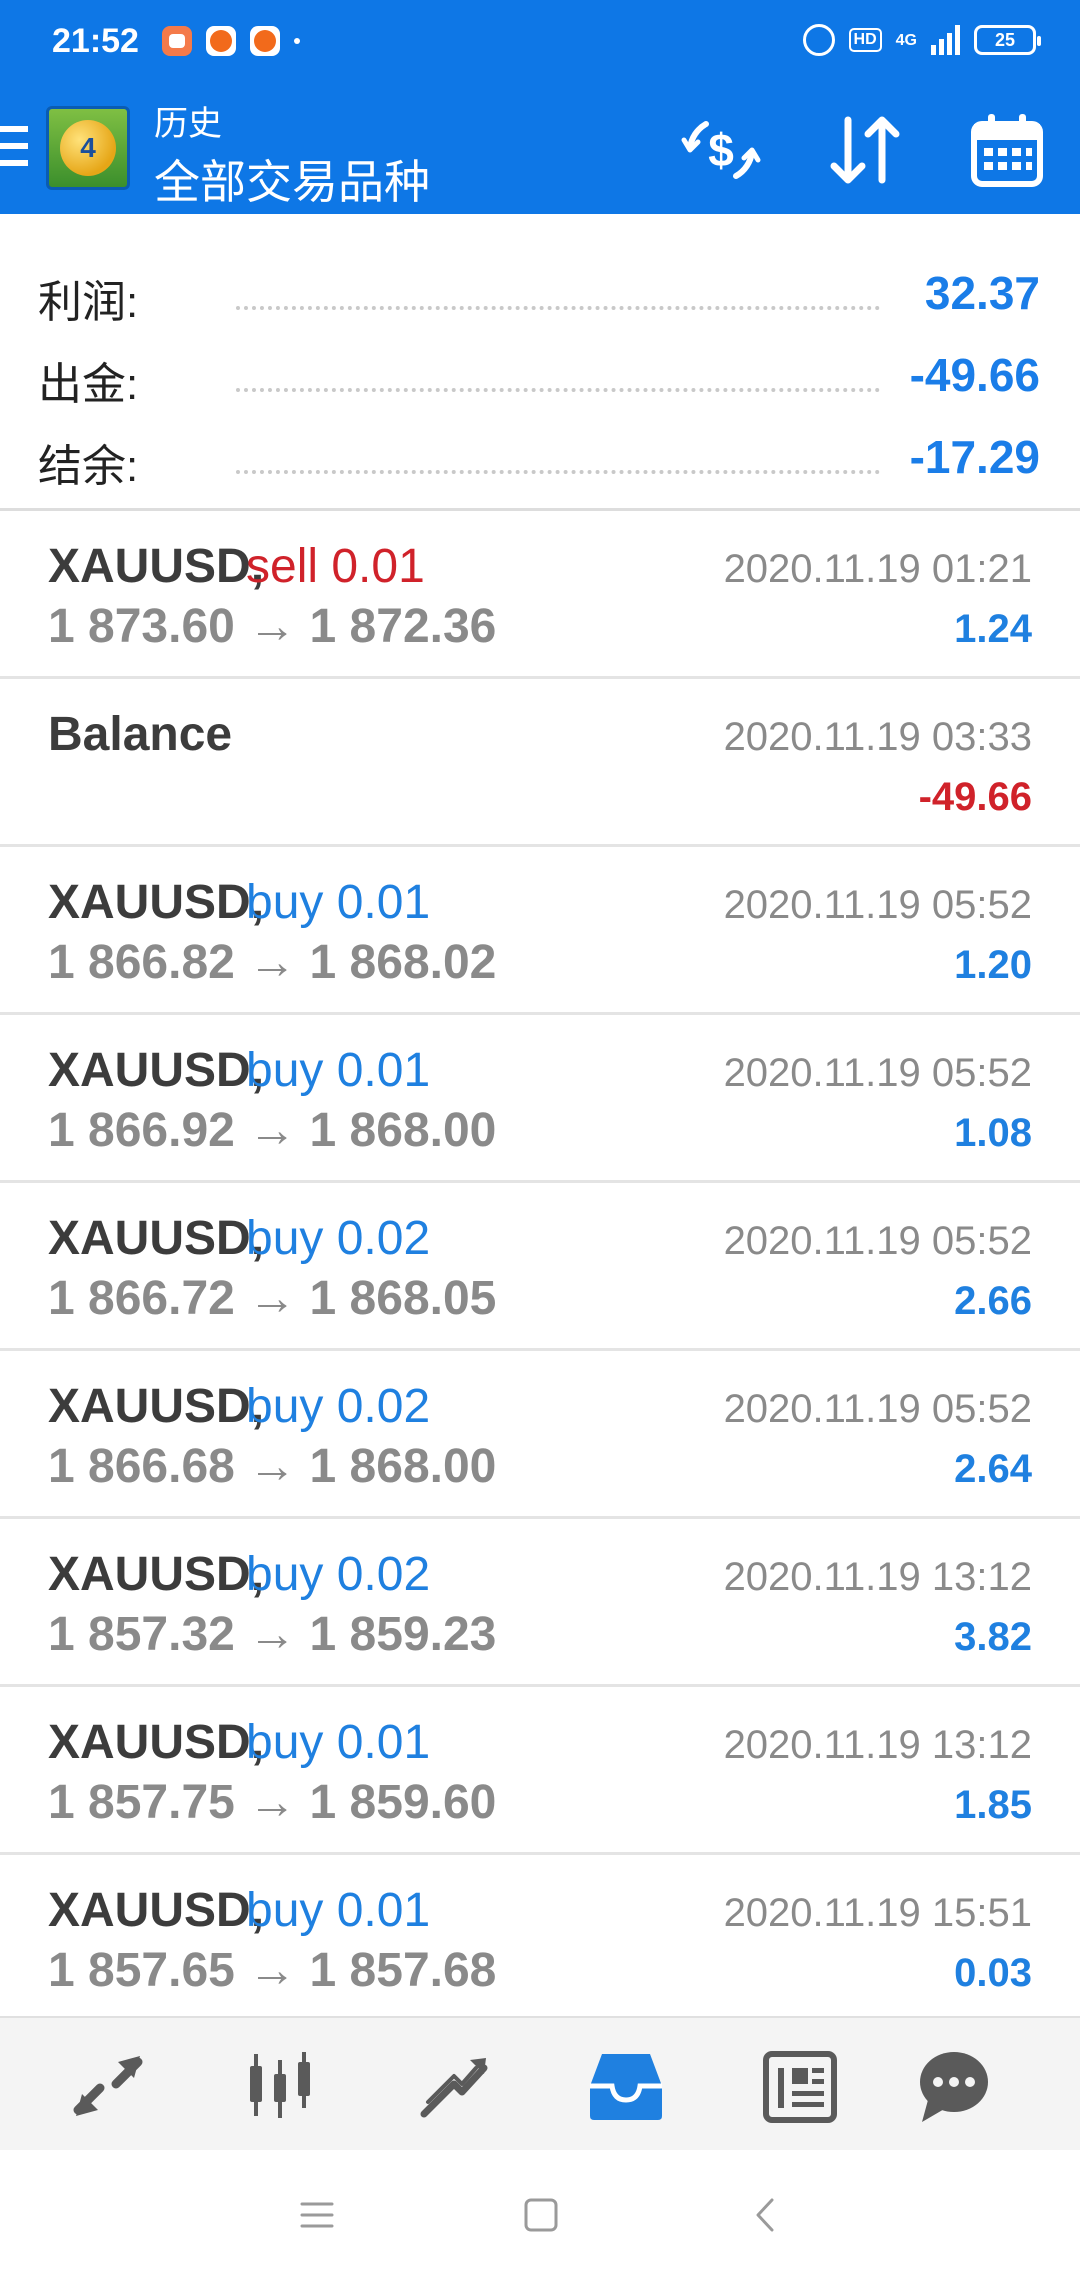  What do you see at coordinates (993, 1637) in the screenshot?
I see `deal-profit: 3.82` at bounding box center [993, 1637].